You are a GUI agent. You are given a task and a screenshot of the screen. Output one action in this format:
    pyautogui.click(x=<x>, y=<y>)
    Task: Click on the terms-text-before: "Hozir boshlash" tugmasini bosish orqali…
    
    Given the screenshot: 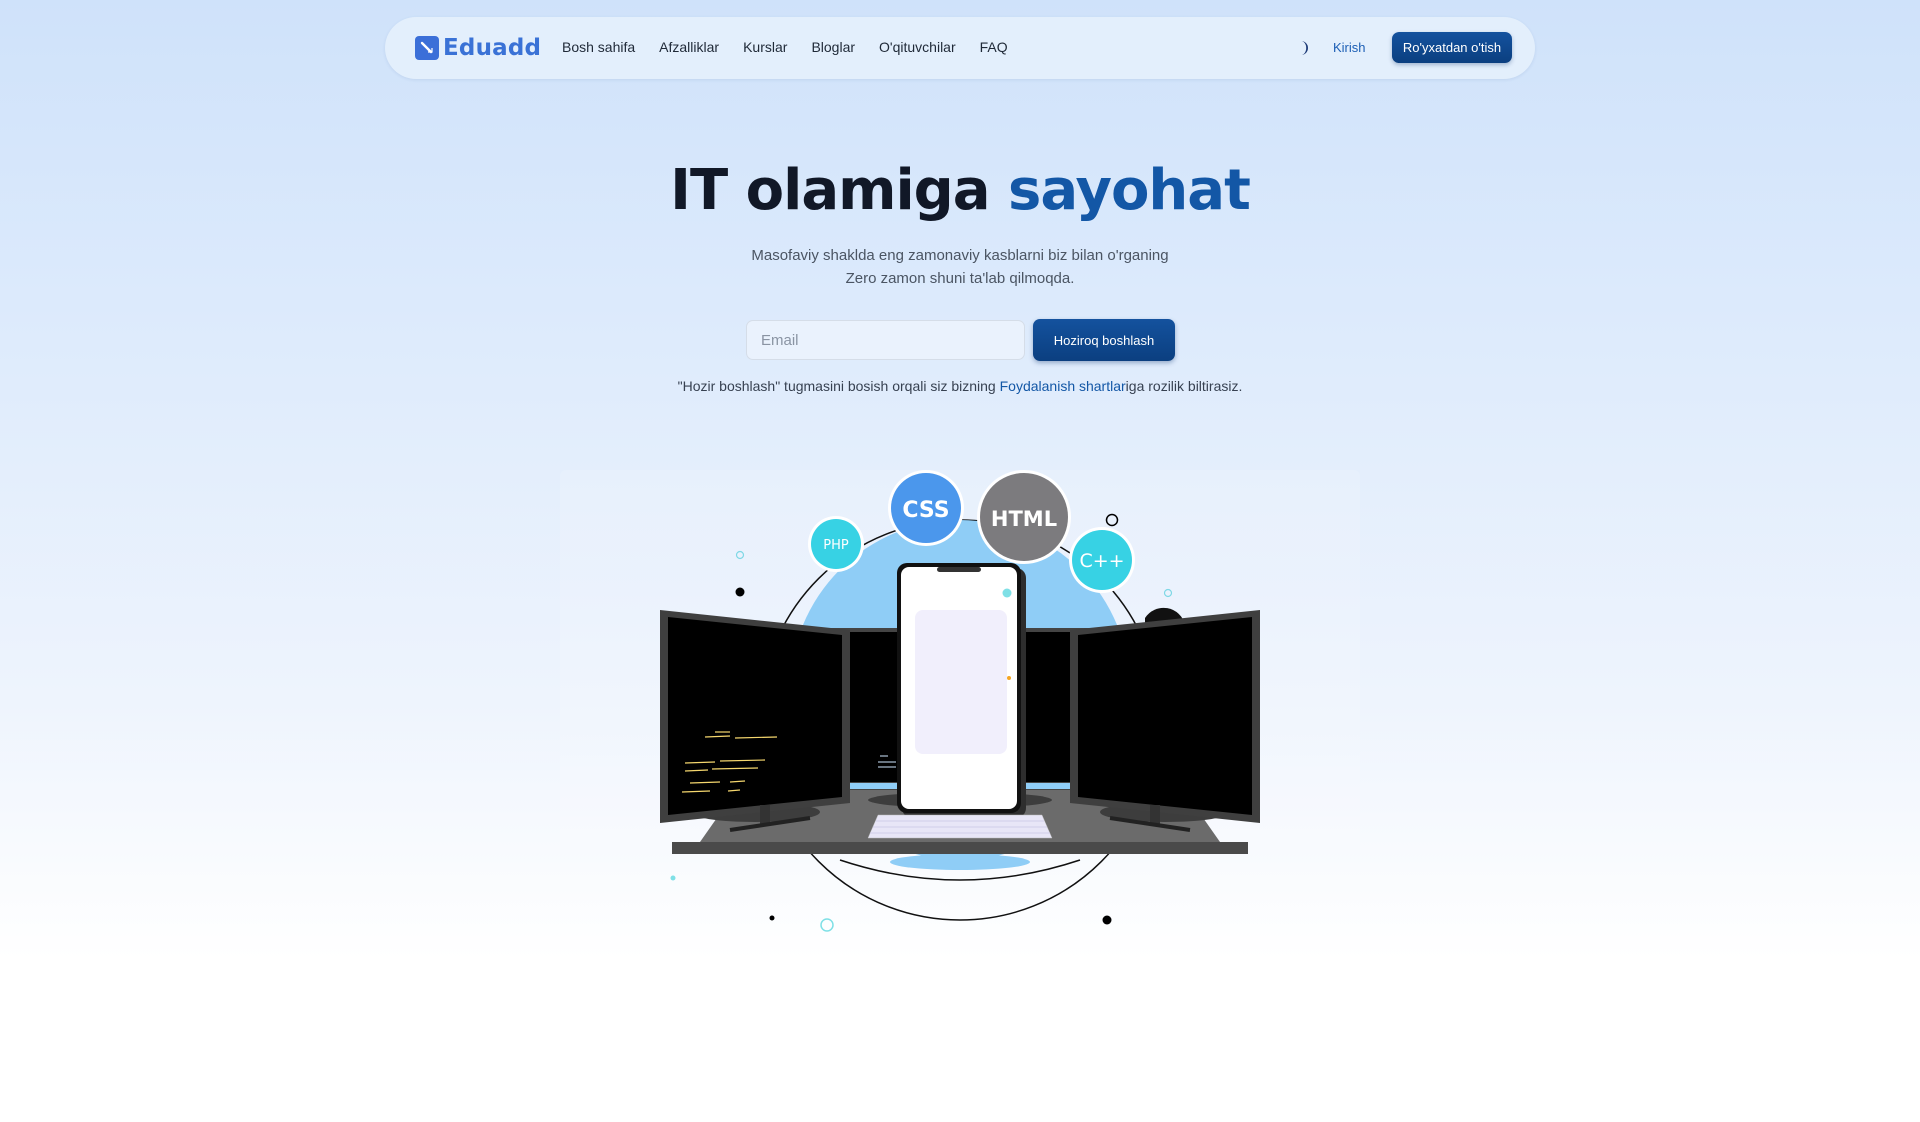 What is the action you would take?
    pyautogui.click(x=838, y=386)
    